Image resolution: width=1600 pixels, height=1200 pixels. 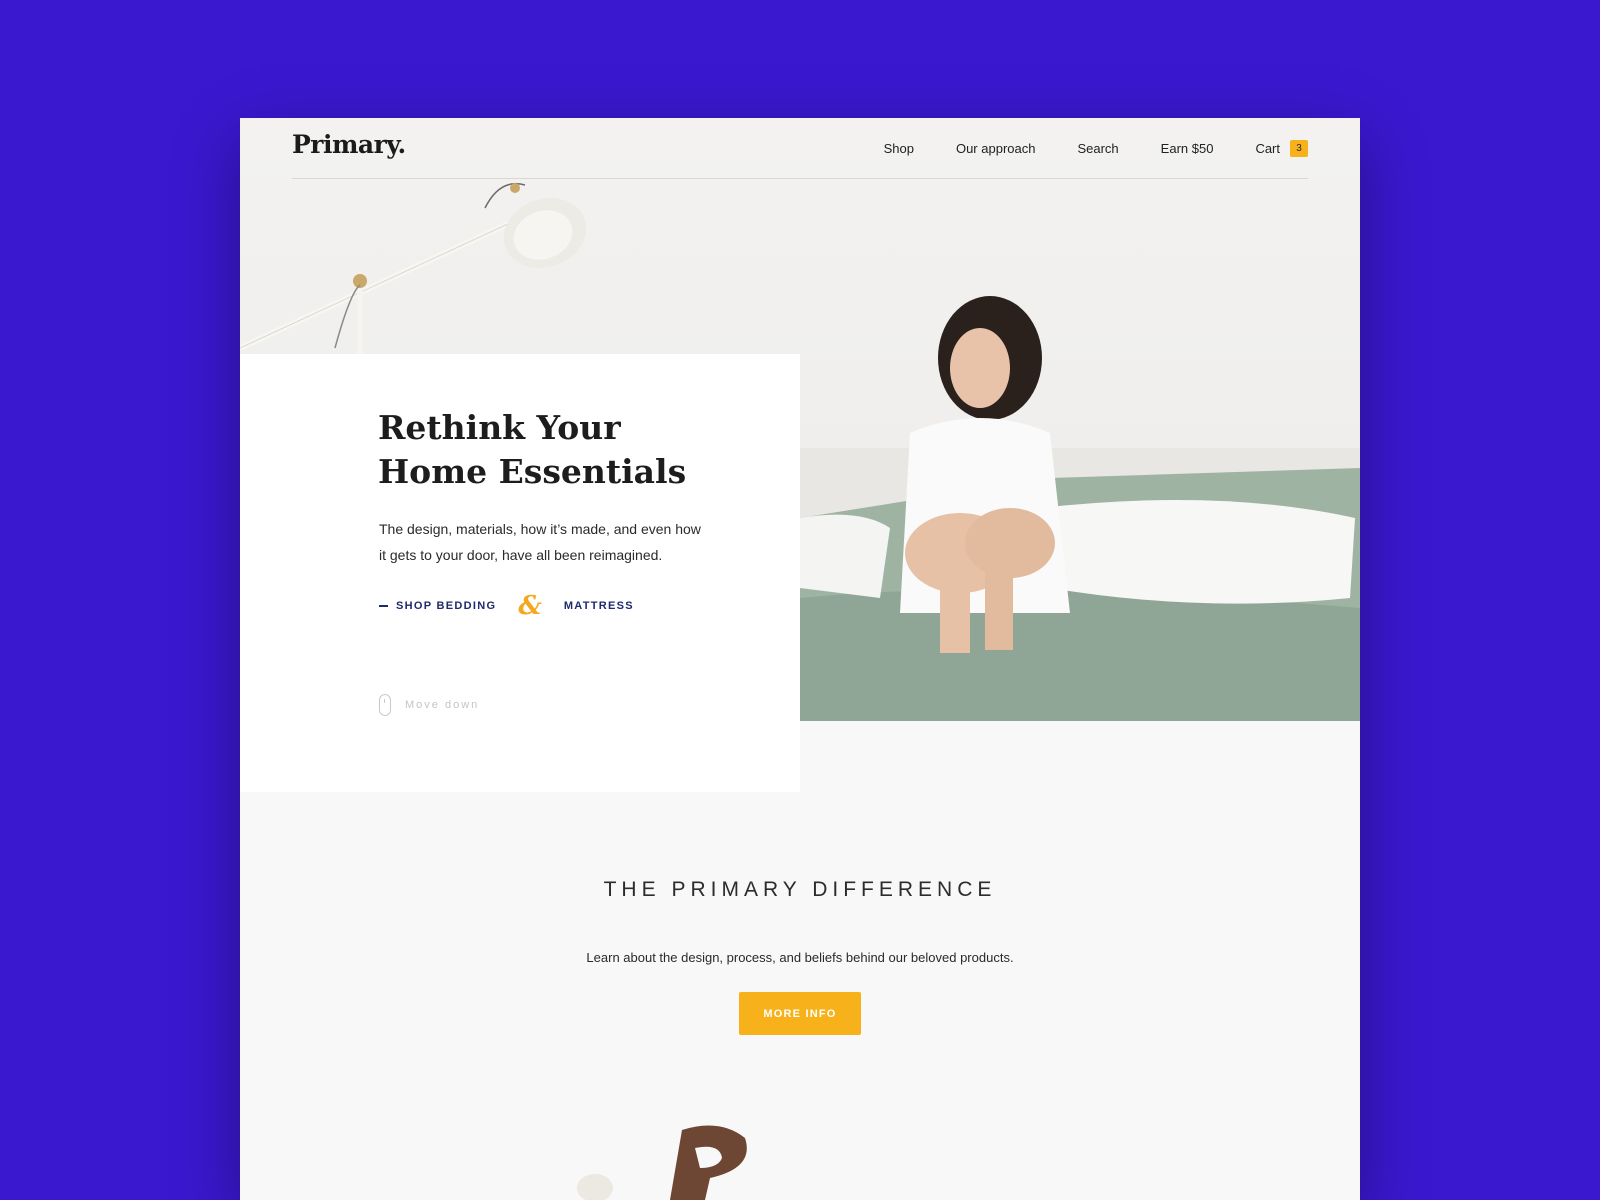 What do you see at coordinates (1281, 148) in the screenshot?
I see `nav-cart: Cart 3` at bounding box center [1281, 148].